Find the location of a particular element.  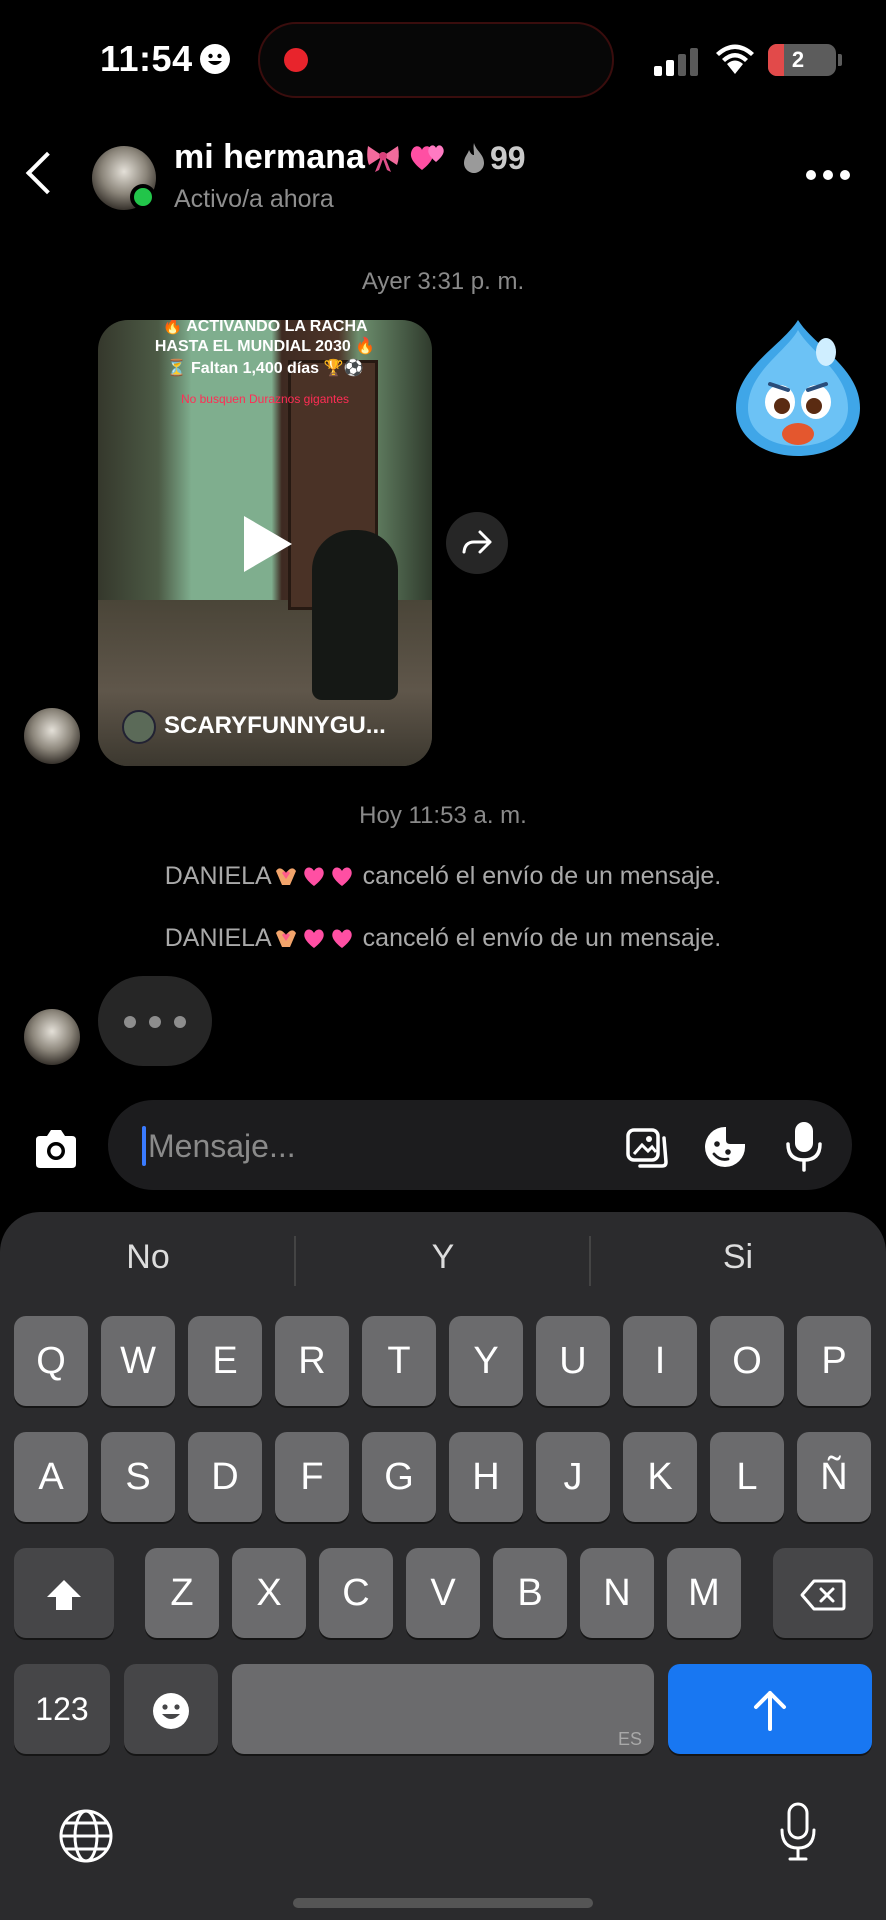

key: N is located at coordinates (617, 1593).